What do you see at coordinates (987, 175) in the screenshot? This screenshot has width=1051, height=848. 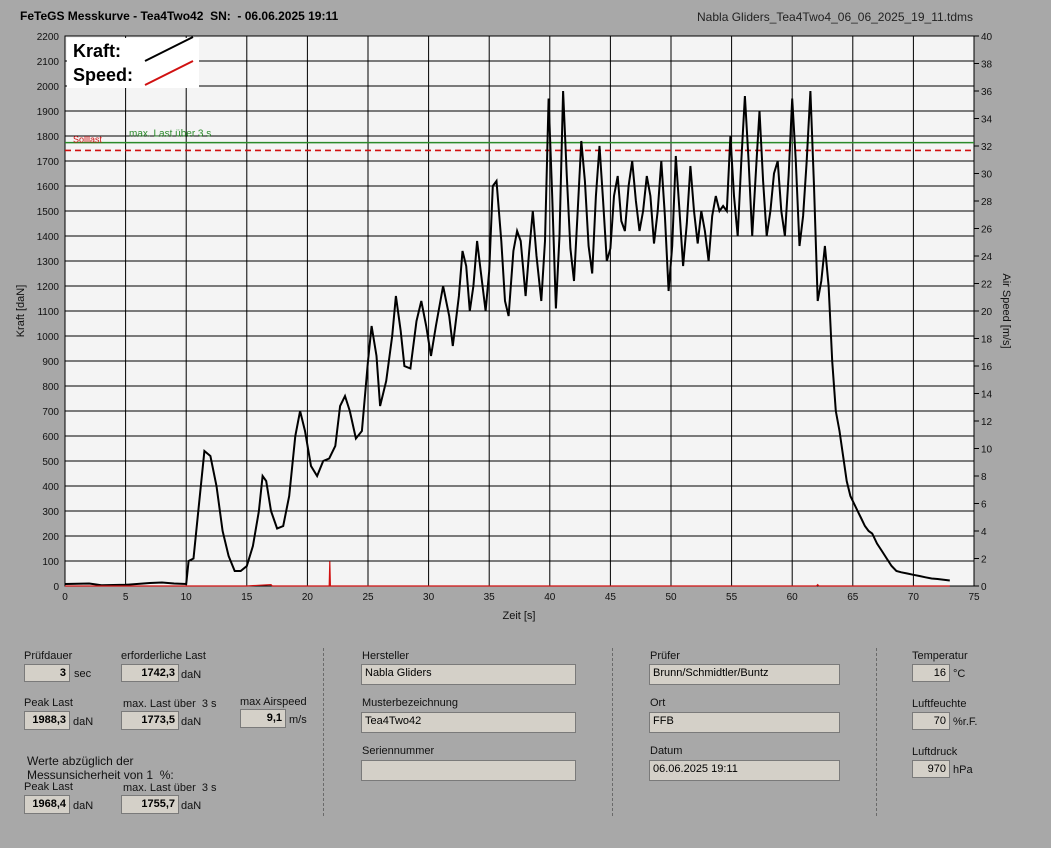 I see `y2-tick-label: 30` at bounding box center [987, 175].